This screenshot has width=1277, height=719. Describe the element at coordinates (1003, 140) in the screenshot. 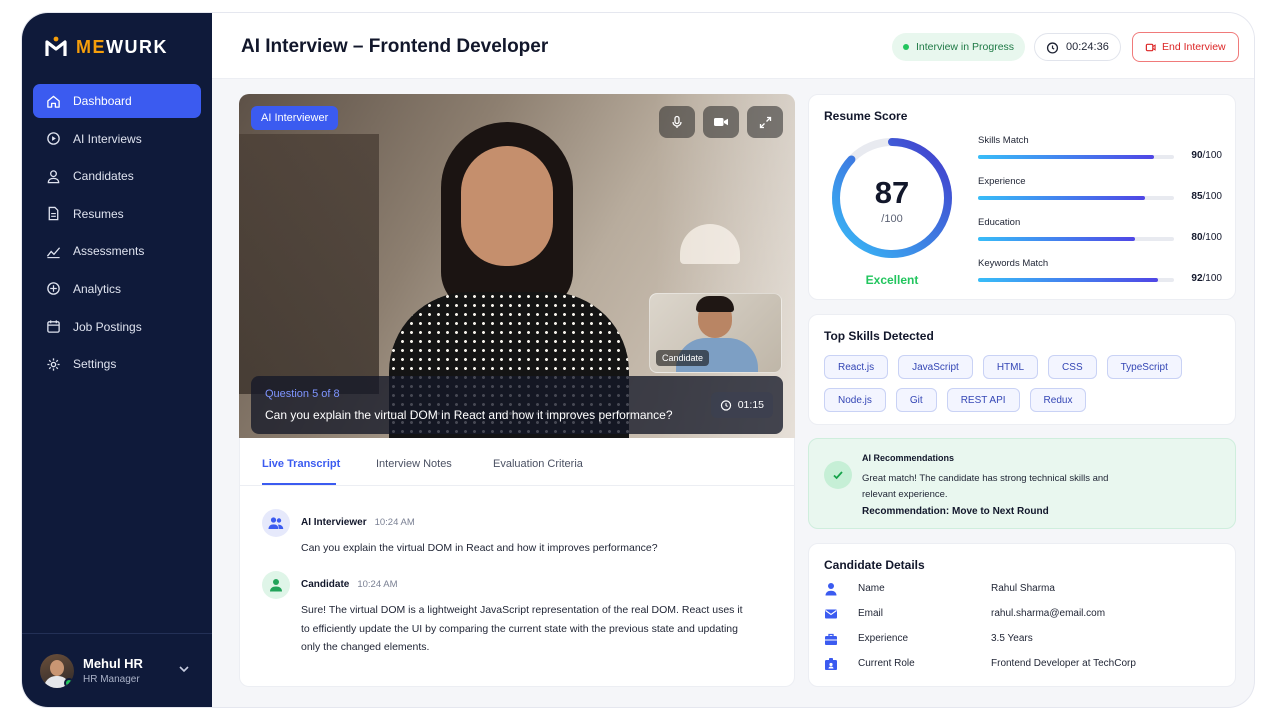

I see `metric-label: Skills Match` at that location.